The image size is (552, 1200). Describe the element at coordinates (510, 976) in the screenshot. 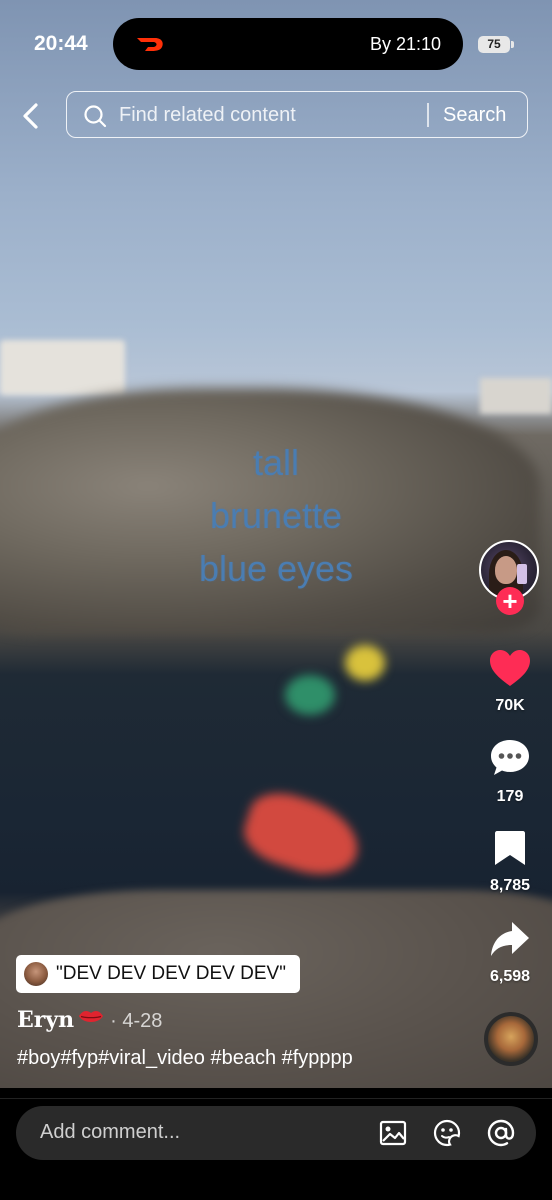

I see `share-count: 6,598` at that location.